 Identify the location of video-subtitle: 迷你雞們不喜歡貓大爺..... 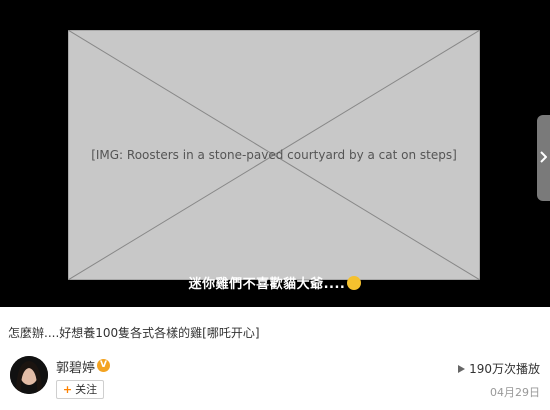
(275, 282).